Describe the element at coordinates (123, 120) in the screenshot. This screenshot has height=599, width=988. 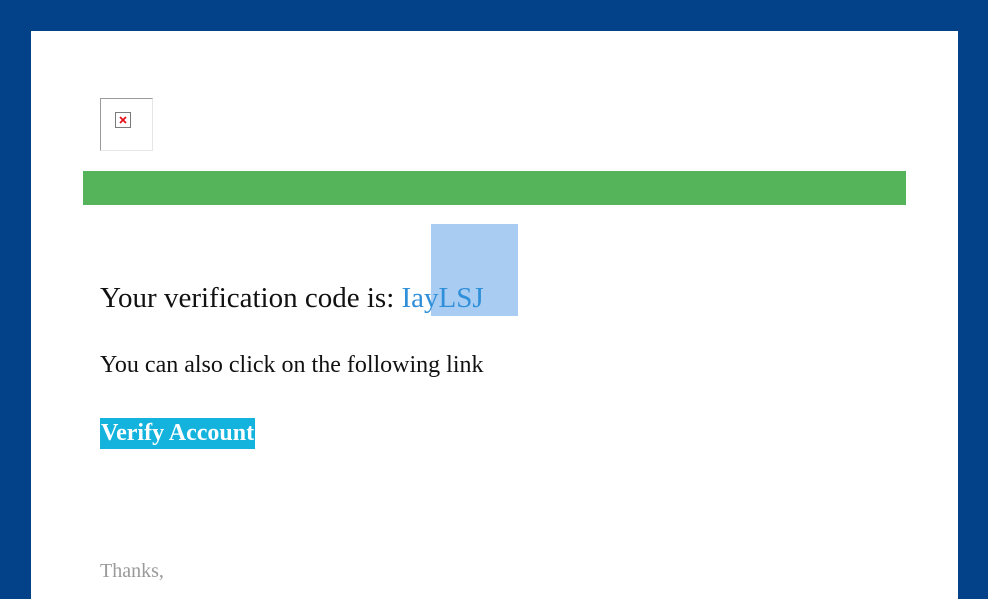
I see `broken-image-icon` at that location.